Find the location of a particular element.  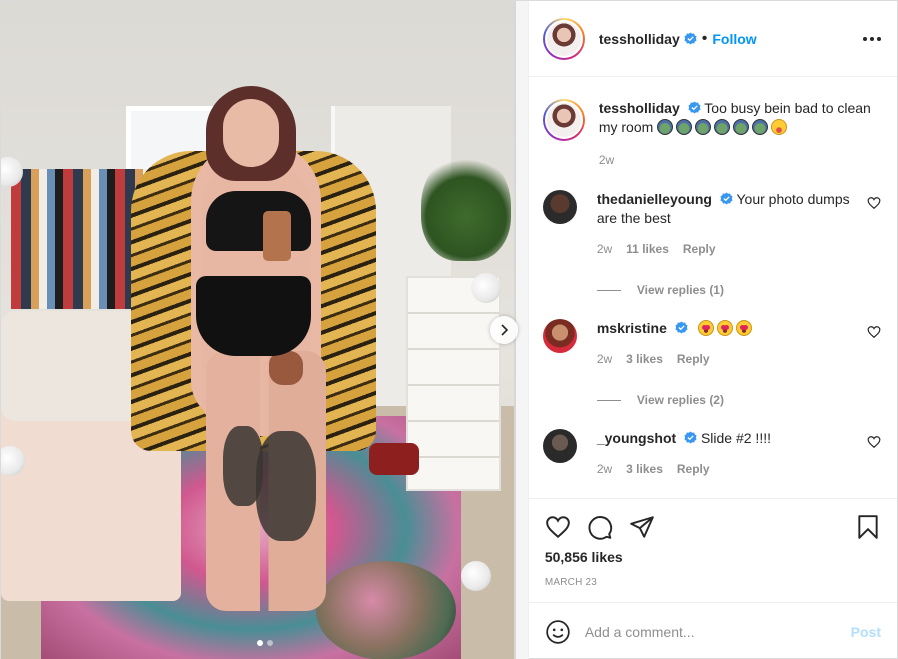

tongue-emoji-icon is located at coordinates (779, 127).